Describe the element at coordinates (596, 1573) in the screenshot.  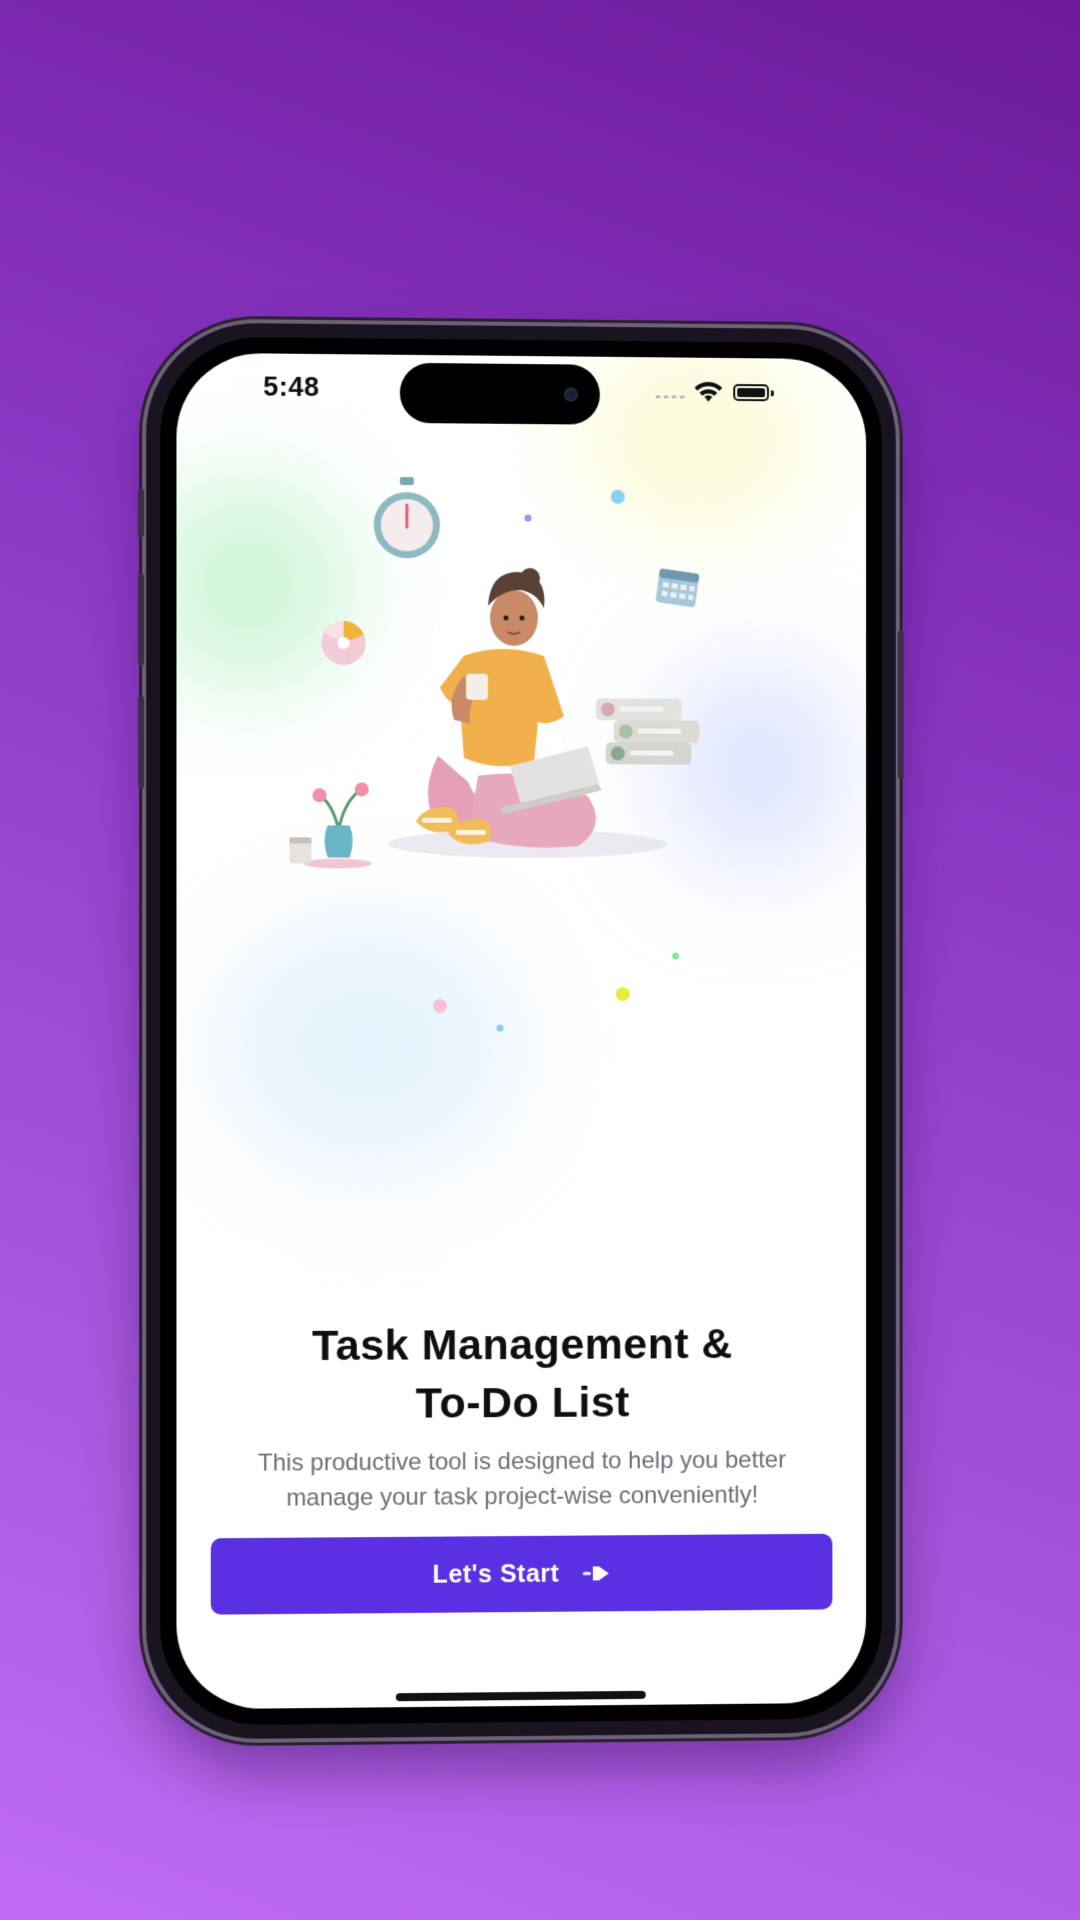
I see `arrow-right-icon` at that location.